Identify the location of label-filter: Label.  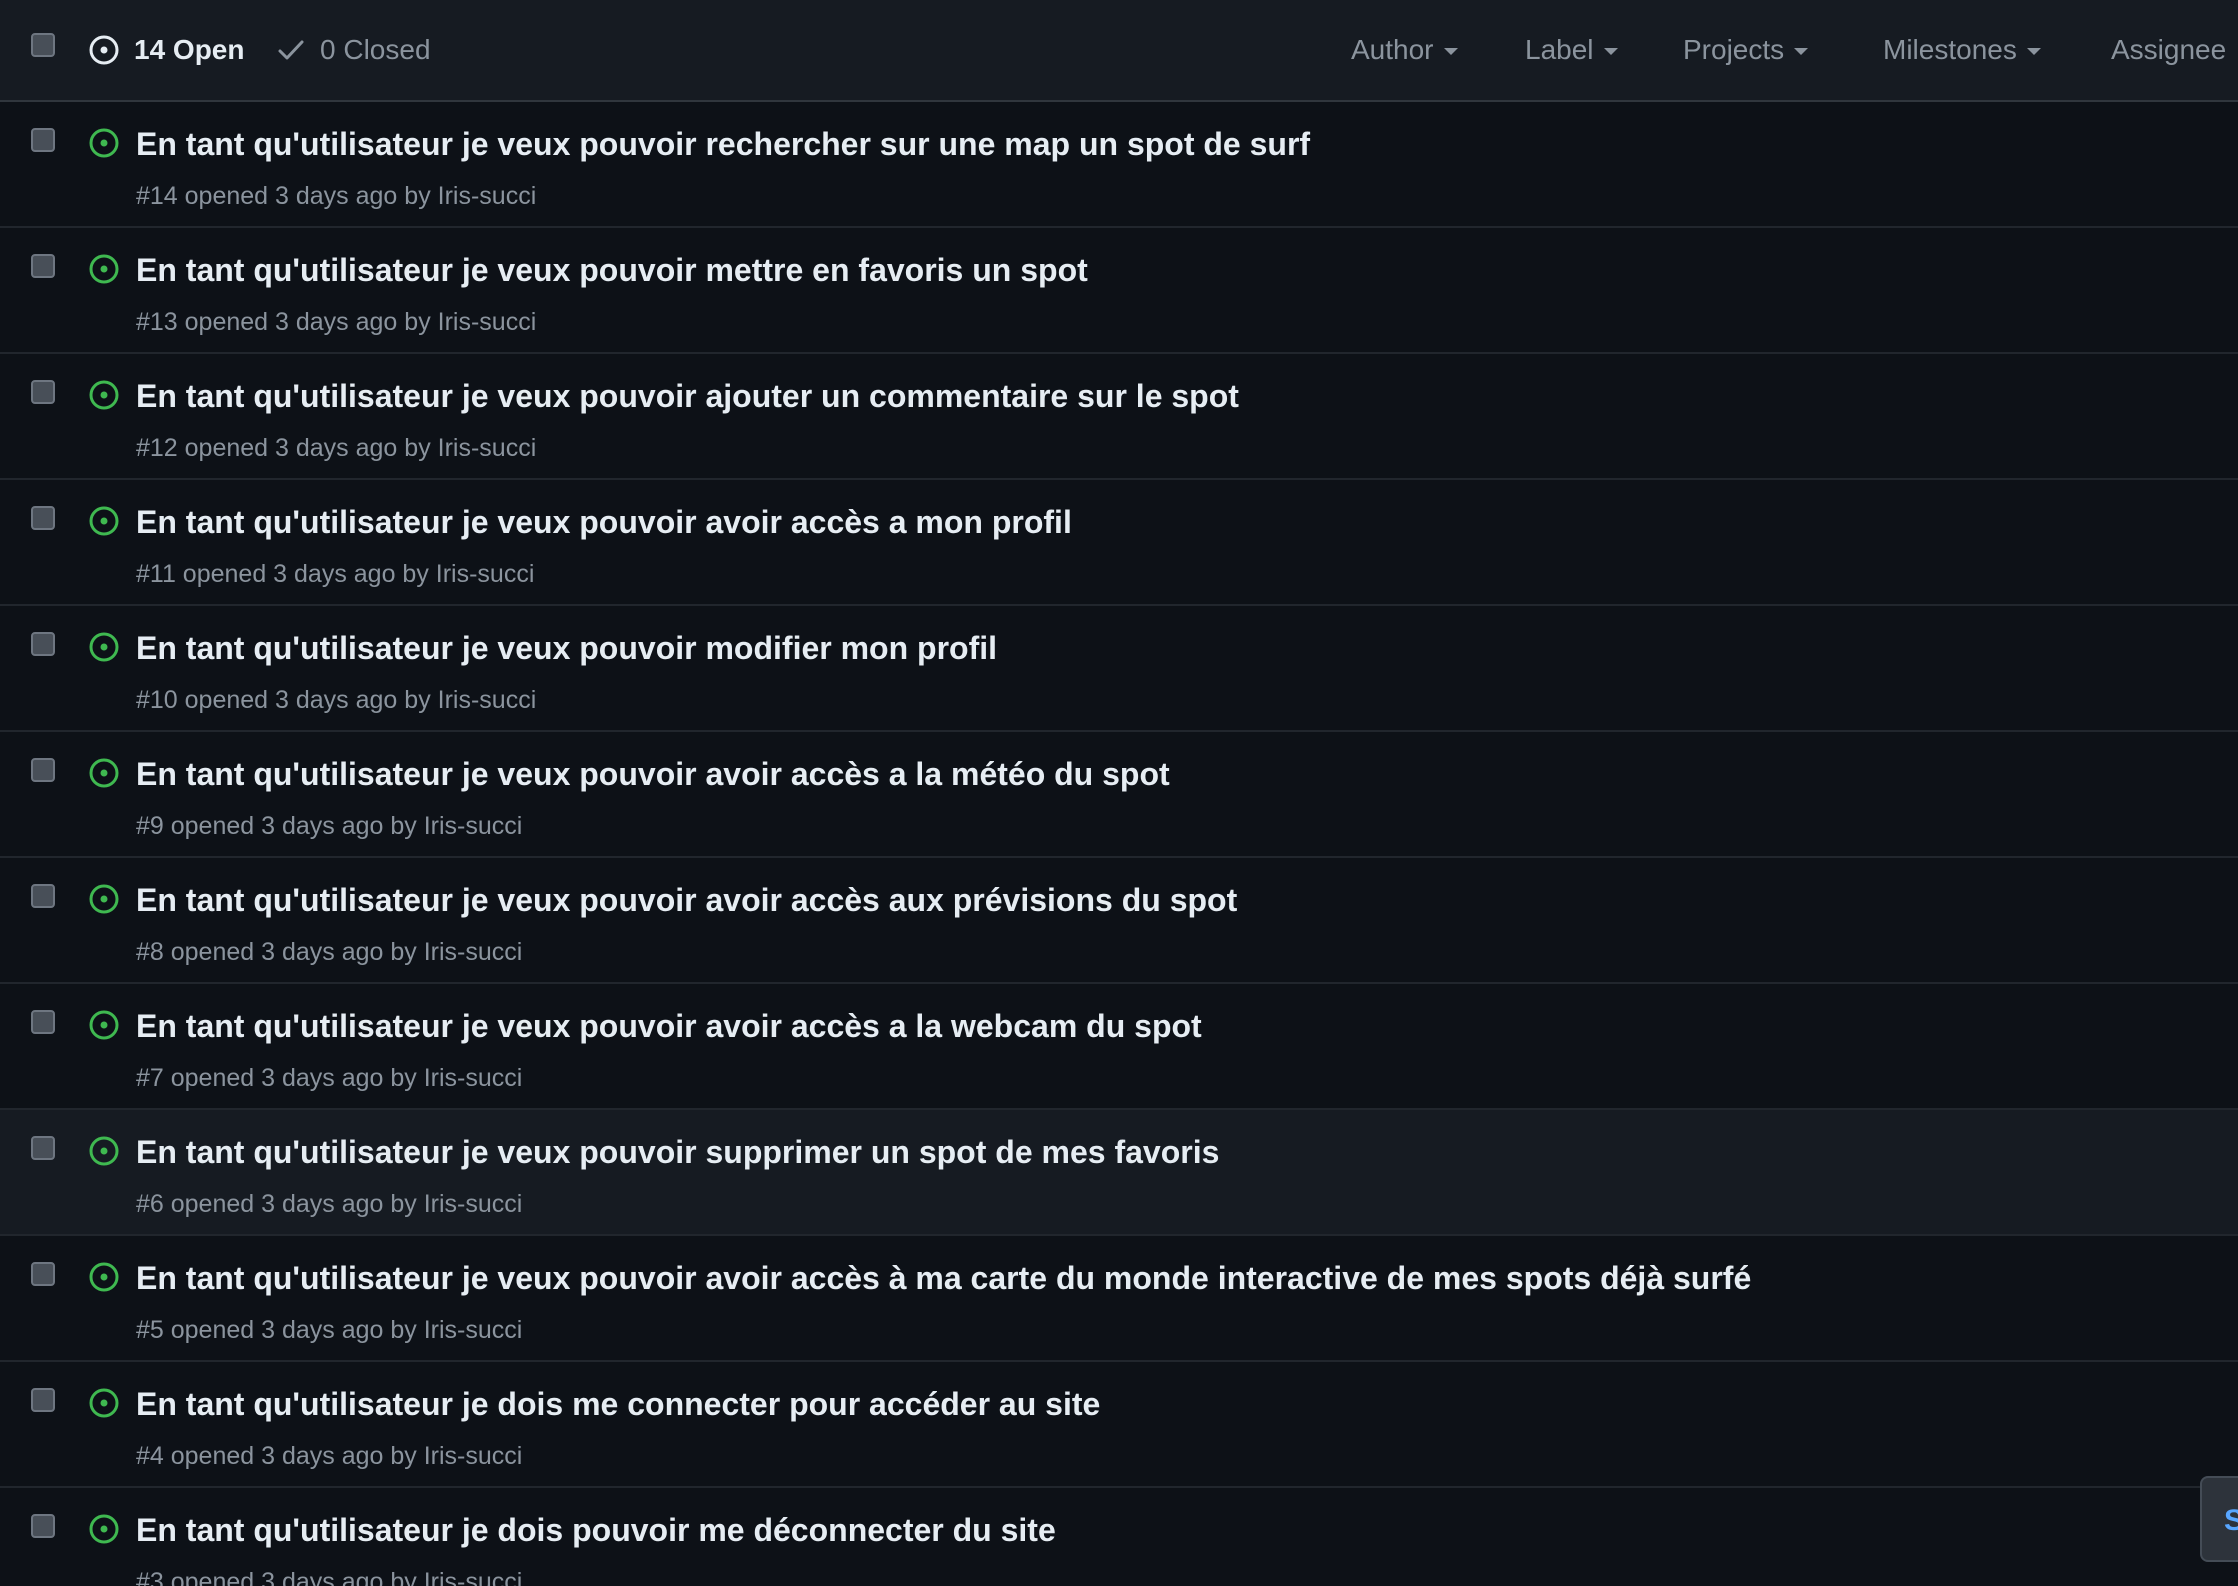
(1571, 50).